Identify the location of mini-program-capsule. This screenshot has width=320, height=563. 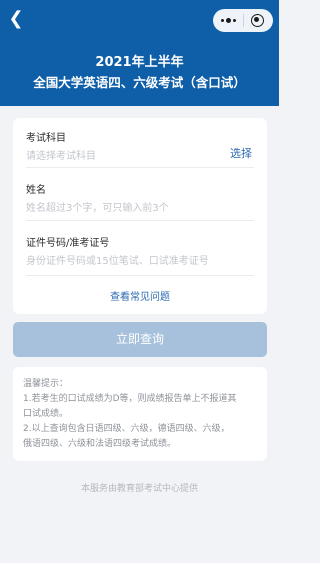
(243, 20).